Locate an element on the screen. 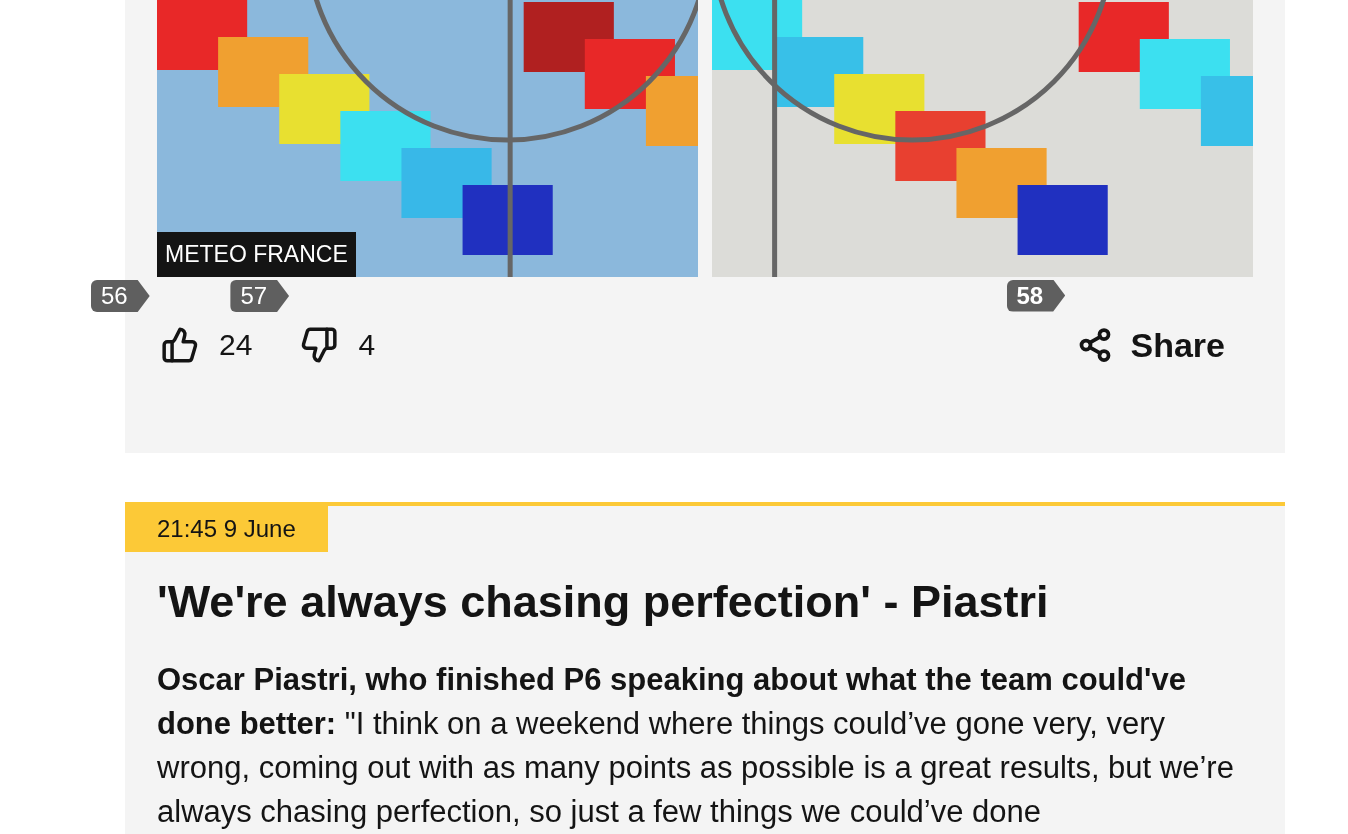 The width and height of the screenshot is (1348, 834). thumbs-down-icon is located at coordinates (319, 345).